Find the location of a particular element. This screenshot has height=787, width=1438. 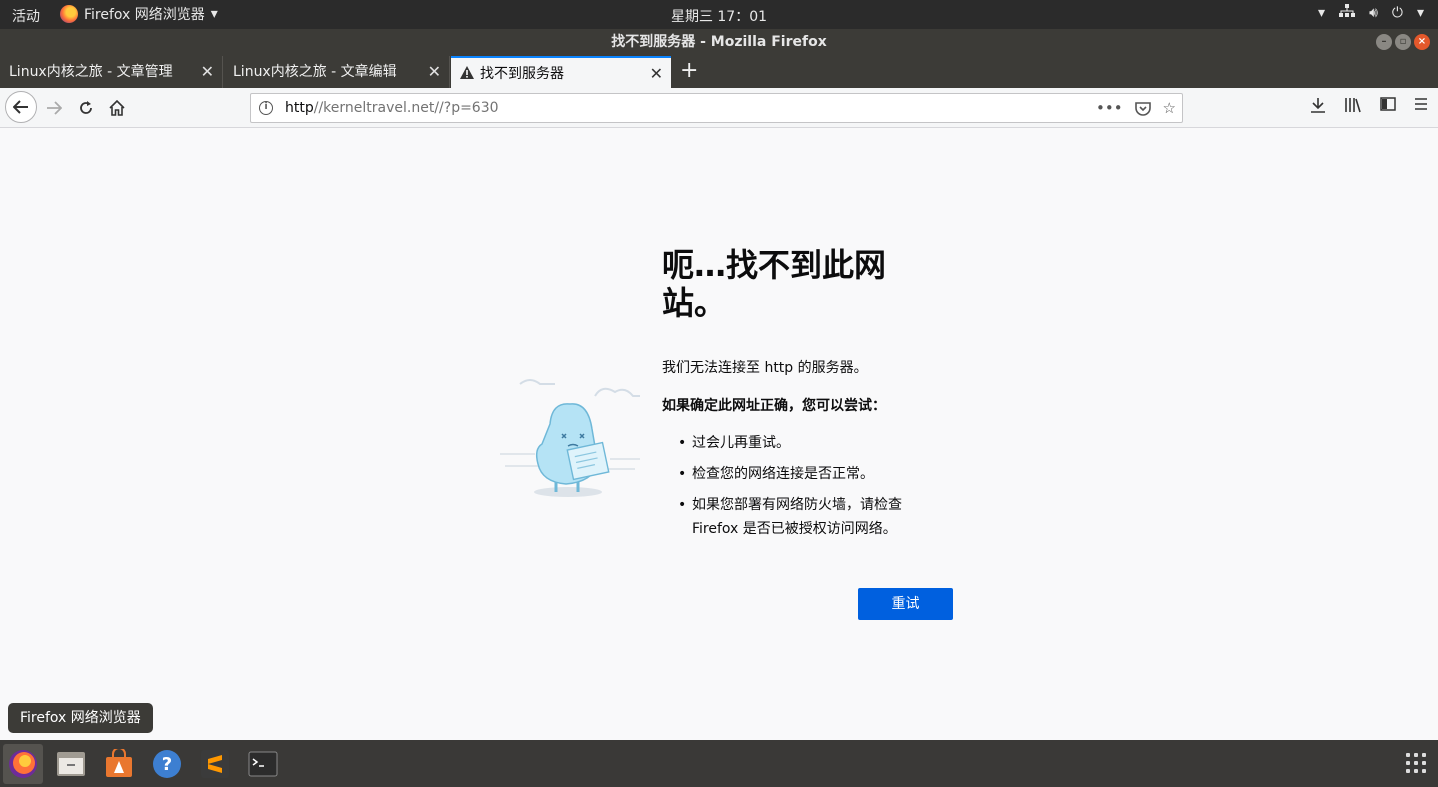

firefox-icon is located at coordinates (23, 764).